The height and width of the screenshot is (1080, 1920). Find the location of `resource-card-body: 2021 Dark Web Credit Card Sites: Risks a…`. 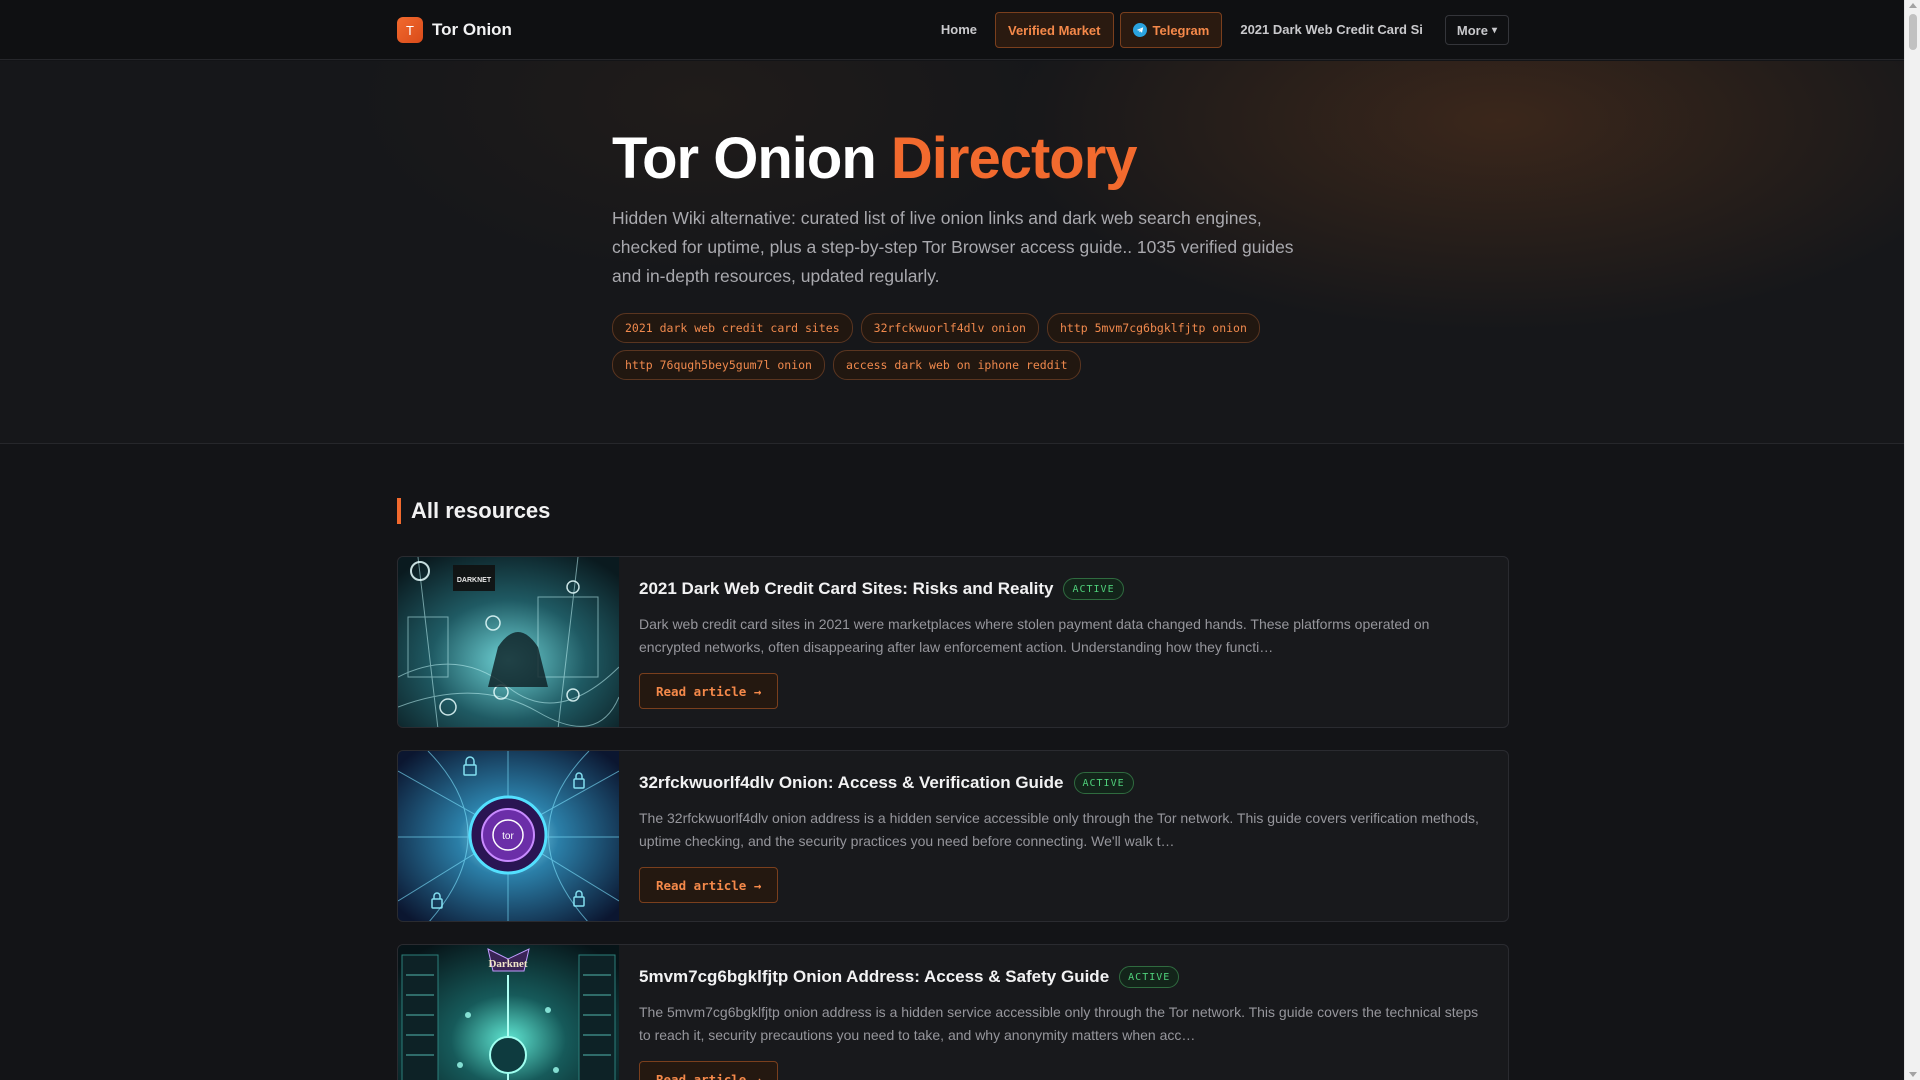

resource-card-body: 2021 Dark Web Credit Card Sites: Risks a… is located at coordinates (1064, 643).